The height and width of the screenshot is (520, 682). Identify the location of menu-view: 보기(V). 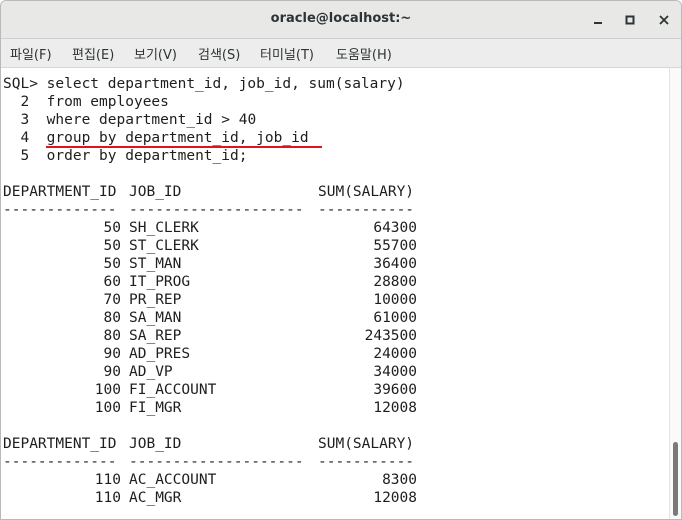
(155, 53).